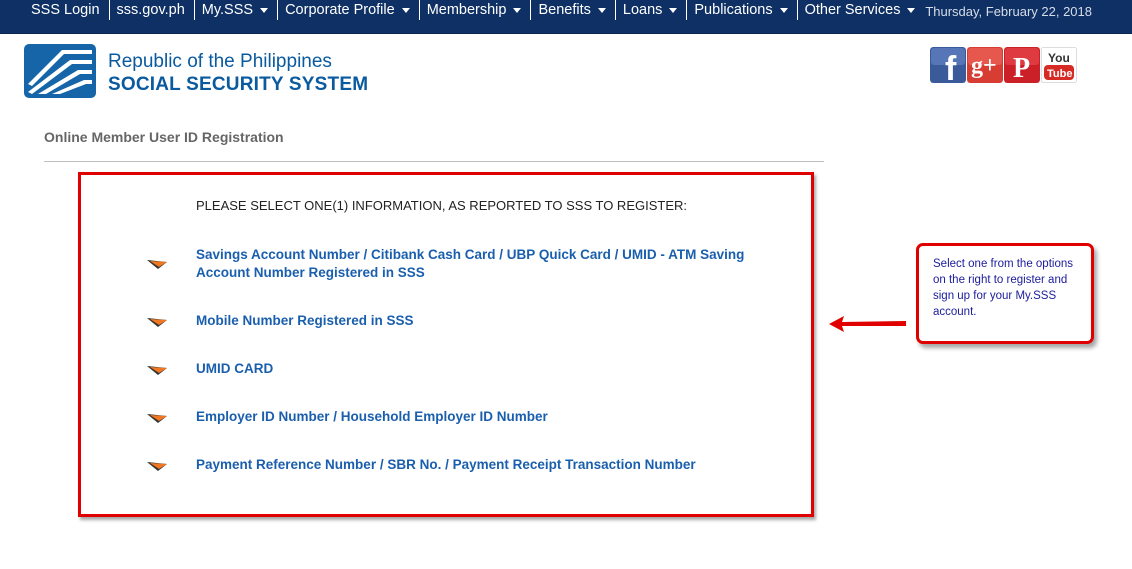 This screenshot has height=569, width=1132. I want to click on pinterest-icon: P, so click(1022, 65).